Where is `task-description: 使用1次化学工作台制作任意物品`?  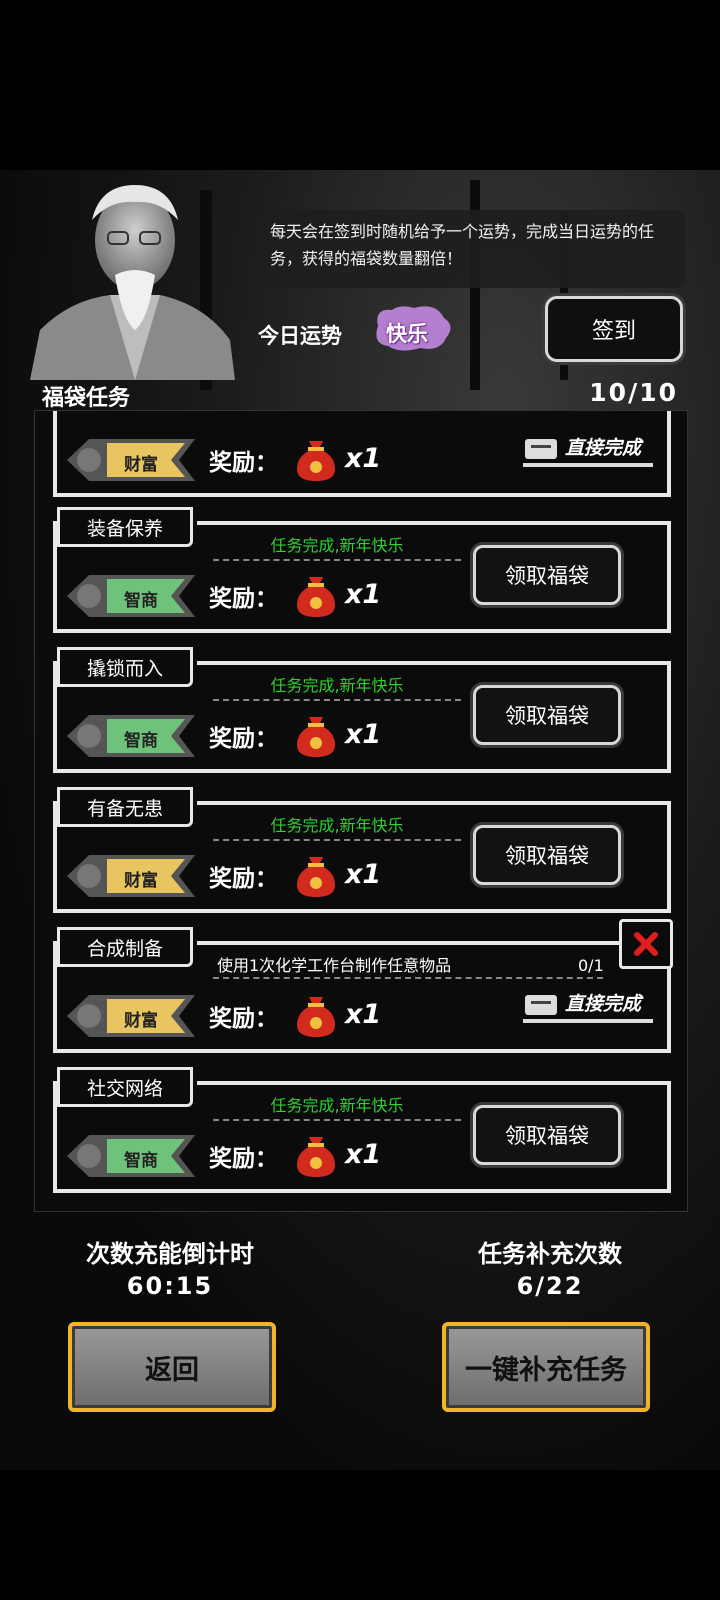 task-description: 使用1次化学工作台制作任意物品 is located at coordinates (408, 966).